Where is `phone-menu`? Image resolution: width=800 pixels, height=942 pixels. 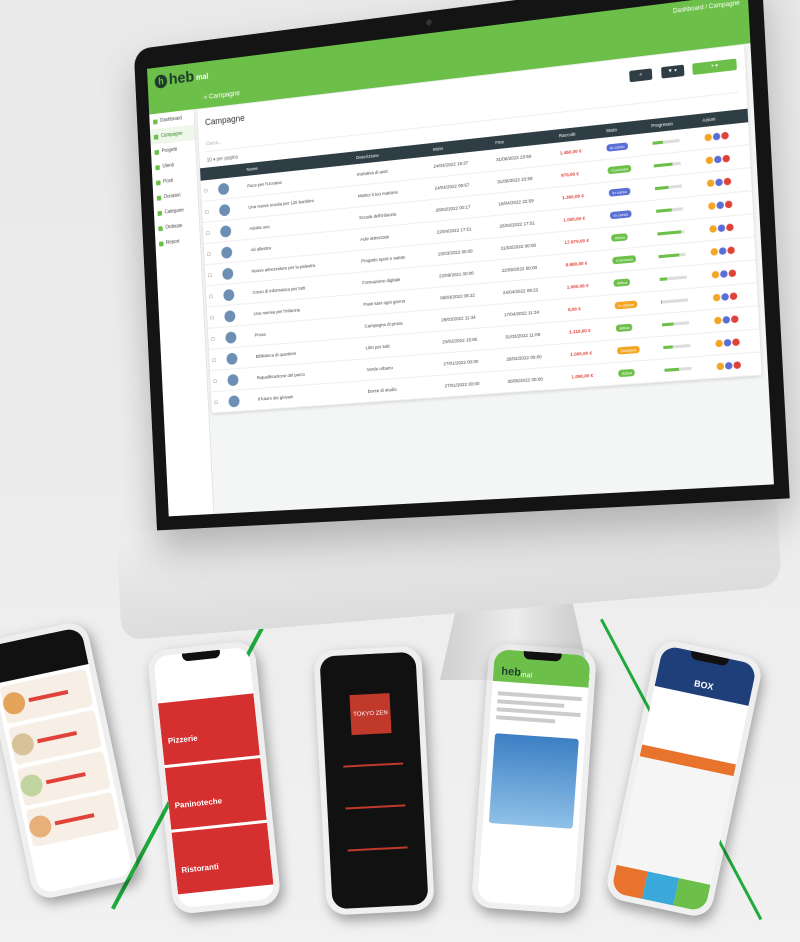
phone-menu is located at coordinates (70, 761).